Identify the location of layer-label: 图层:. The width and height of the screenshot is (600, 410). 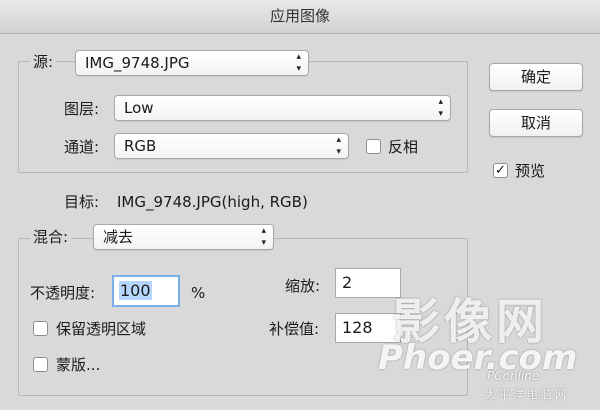
(82, 109).